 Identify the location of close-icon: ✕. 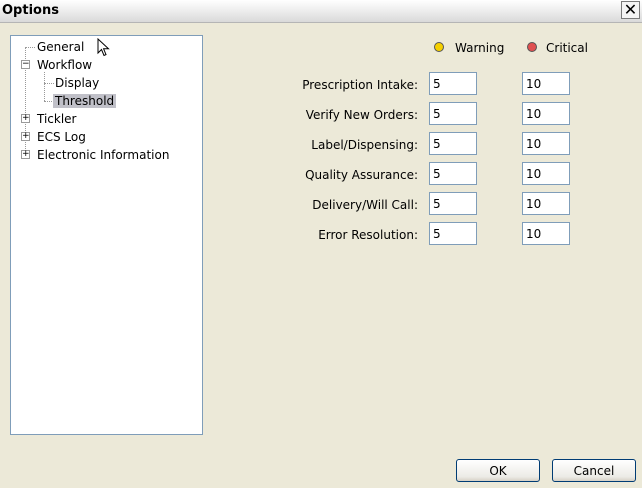
(630, 9).